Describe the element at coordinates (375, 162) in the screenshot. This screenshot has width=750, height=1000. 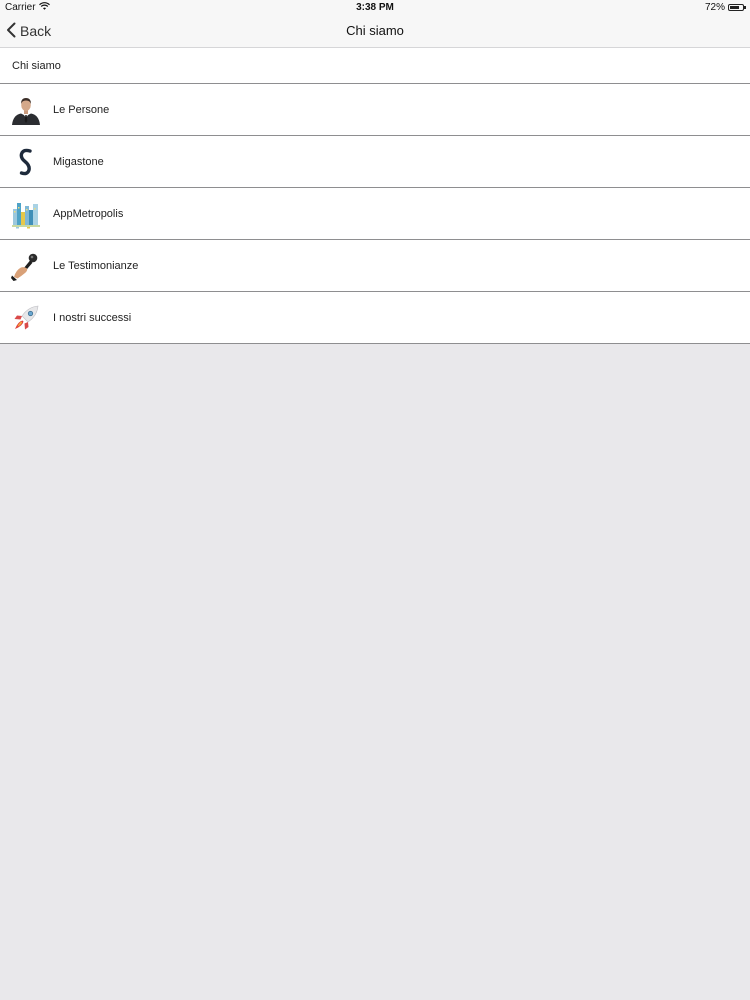
I see `list-item-migastone: Migastone` at that location.